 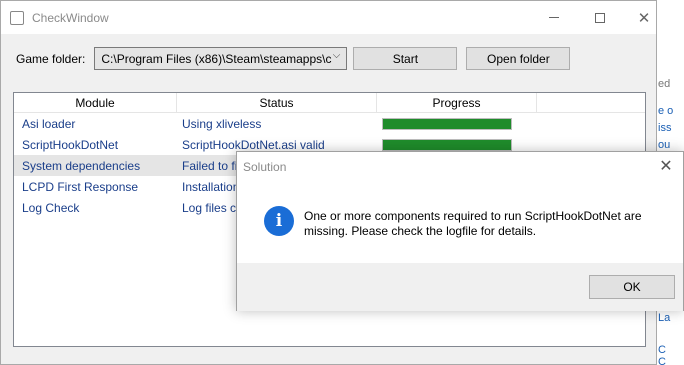 I want to click on background-link: e o, so click(x=665, y=111).